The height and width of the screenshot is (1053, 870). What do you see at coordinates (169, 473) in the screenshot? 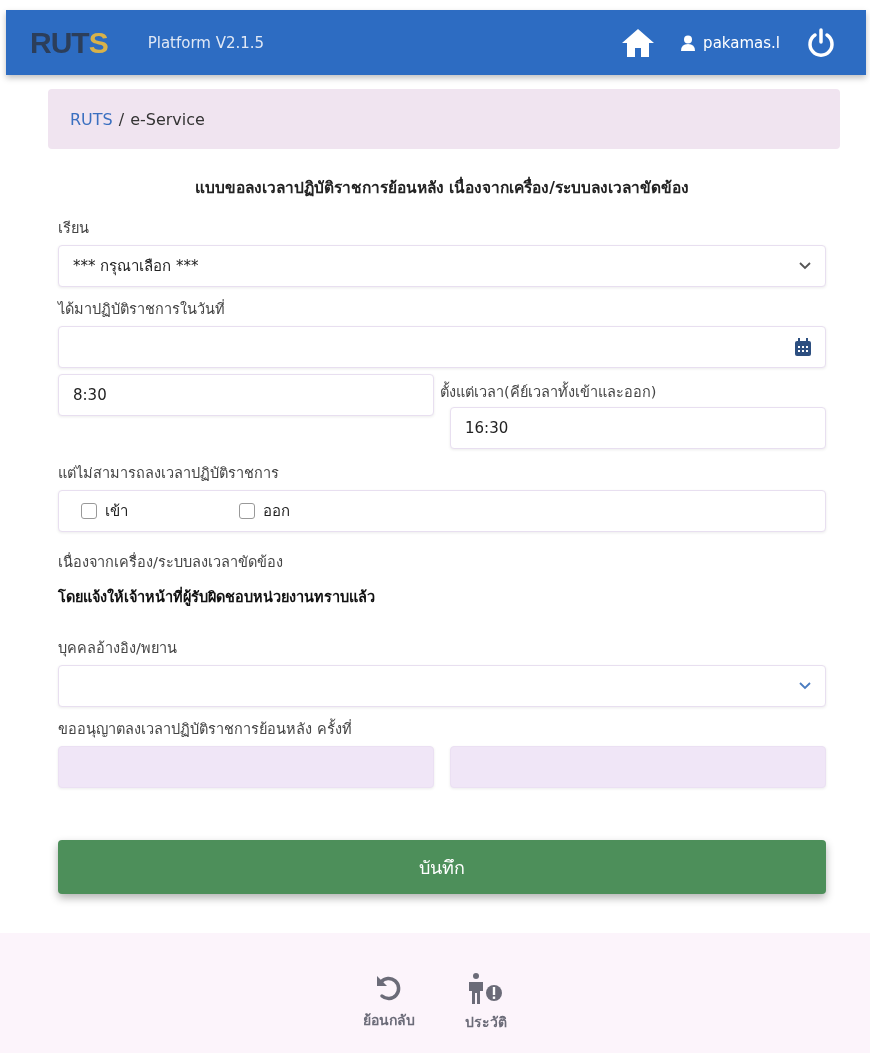
I see `field-label: แต่ไม่สามารถลงเวลาปฏิบัติราชการ` at bounding box center [169, 473].